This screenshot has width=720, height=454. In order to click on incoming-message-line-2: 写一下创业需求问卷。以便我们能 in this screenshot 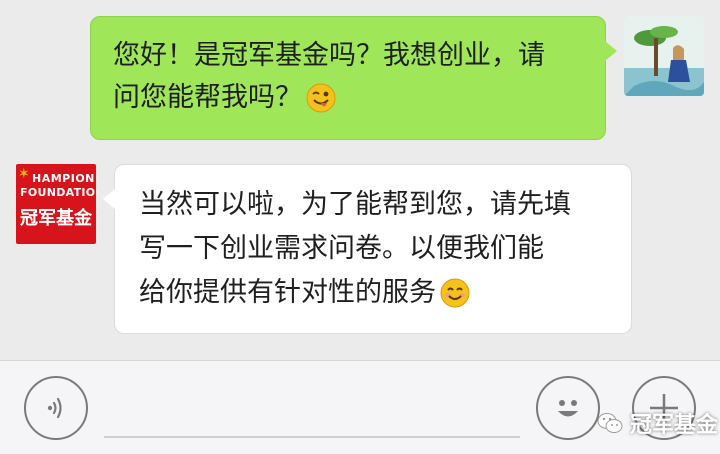, I will do `click(341, 248)`.